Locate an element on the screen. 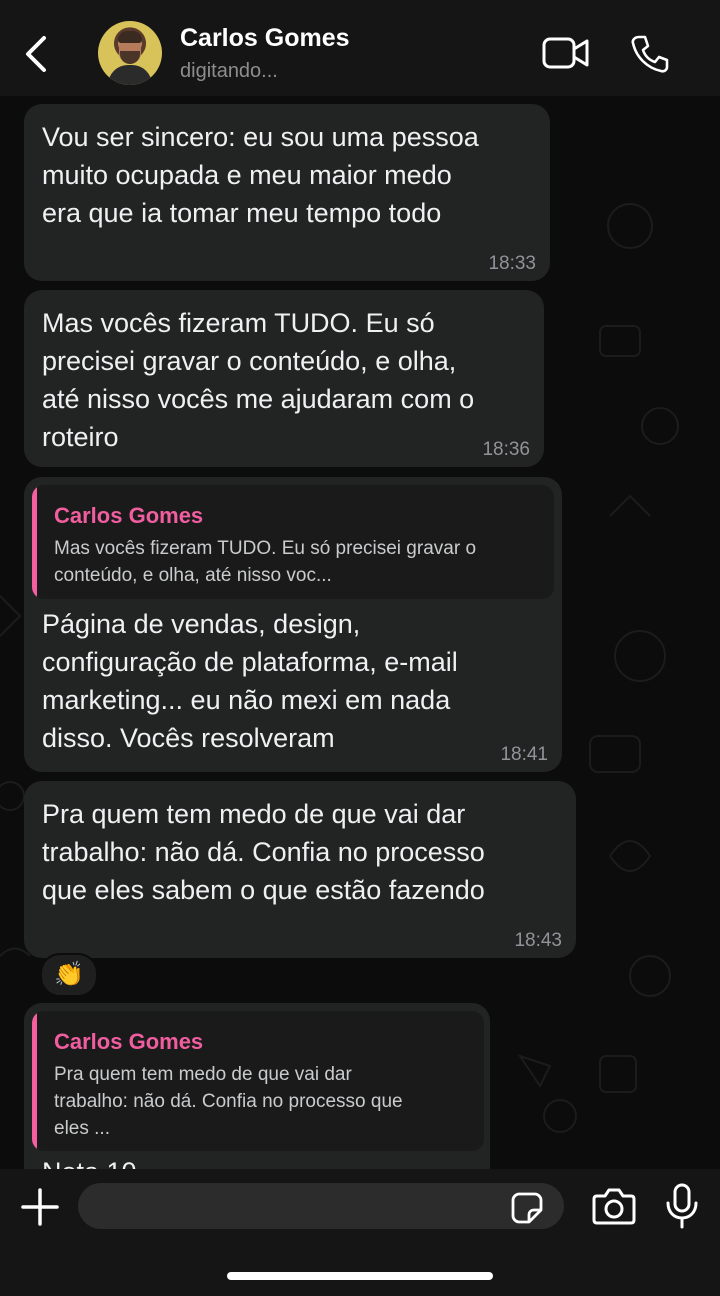 The height and width of the screenshot is (1296, 720). message-time: 18:33 is located at coordinates (512, 263).